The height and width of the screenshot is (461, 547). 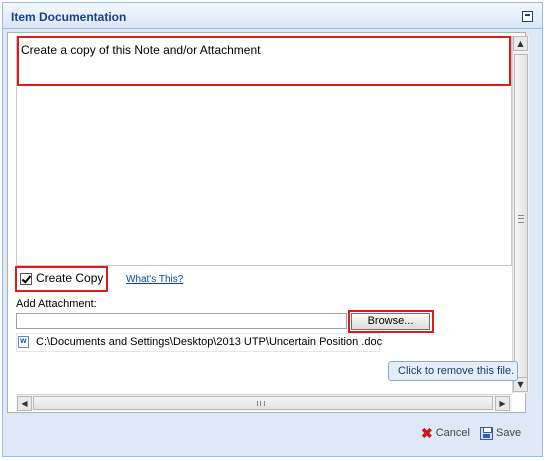 What do you see at coordinates (181, 321) in the screenshot?
I see `attachment-file-input` at bounding box center [181, 321].